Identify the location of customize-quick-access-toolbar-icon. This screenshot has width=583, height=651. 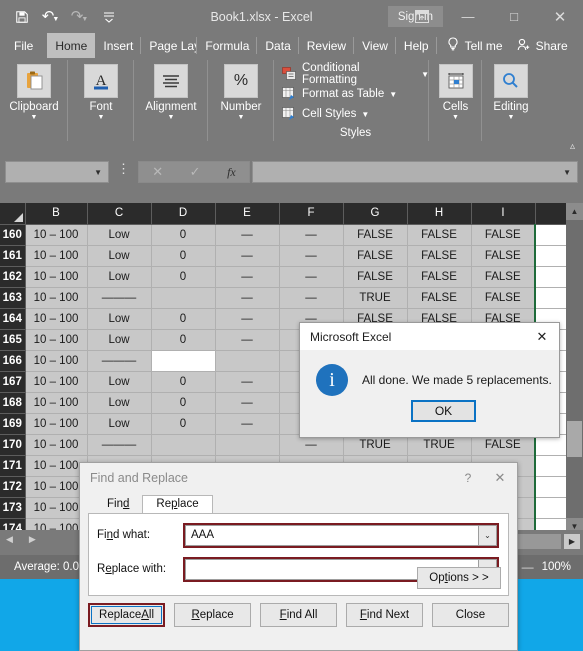
(108, 17).